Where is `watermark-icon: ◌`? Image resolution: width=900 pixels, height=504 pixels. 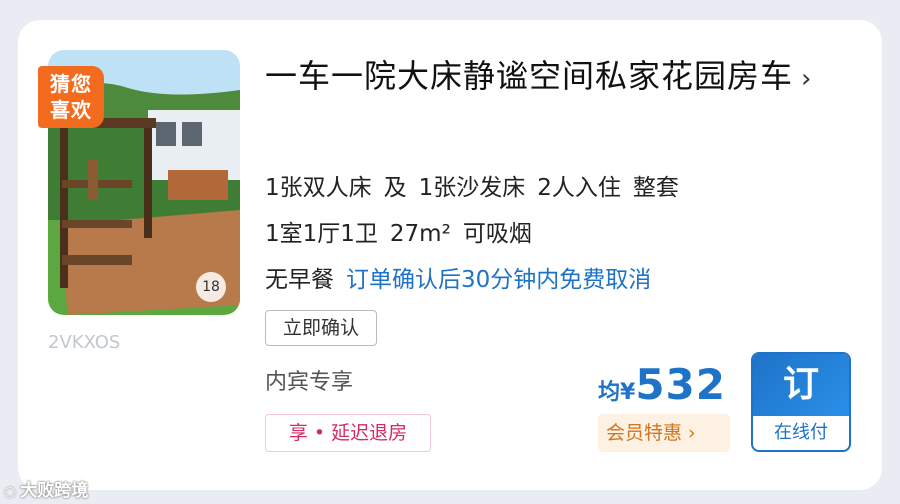
watermark-icon: ◌ is located at coordinates (10, 492).